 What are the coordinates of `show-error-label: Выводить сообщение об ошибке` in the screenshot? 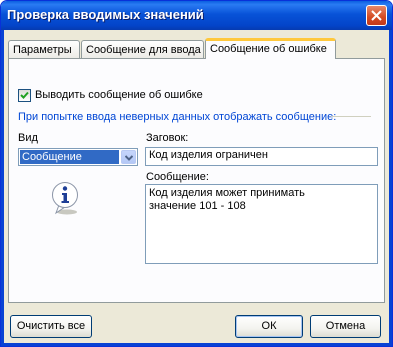 It's located at (119, 95).